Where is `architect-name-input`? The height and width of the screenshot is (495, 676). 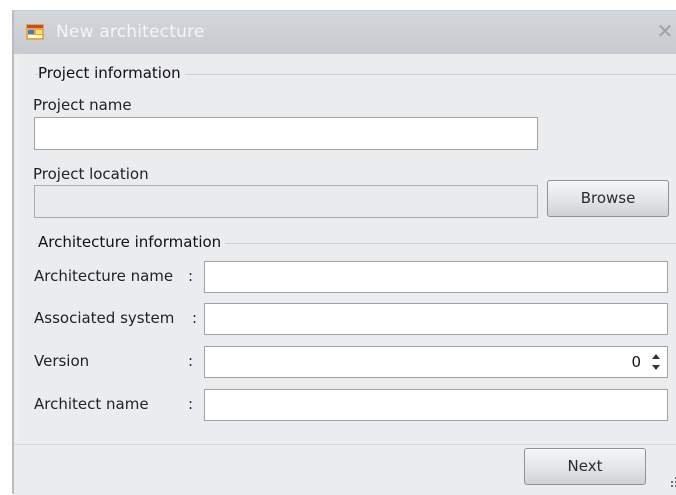 architect-name-input is located at coordinates (436, 405).